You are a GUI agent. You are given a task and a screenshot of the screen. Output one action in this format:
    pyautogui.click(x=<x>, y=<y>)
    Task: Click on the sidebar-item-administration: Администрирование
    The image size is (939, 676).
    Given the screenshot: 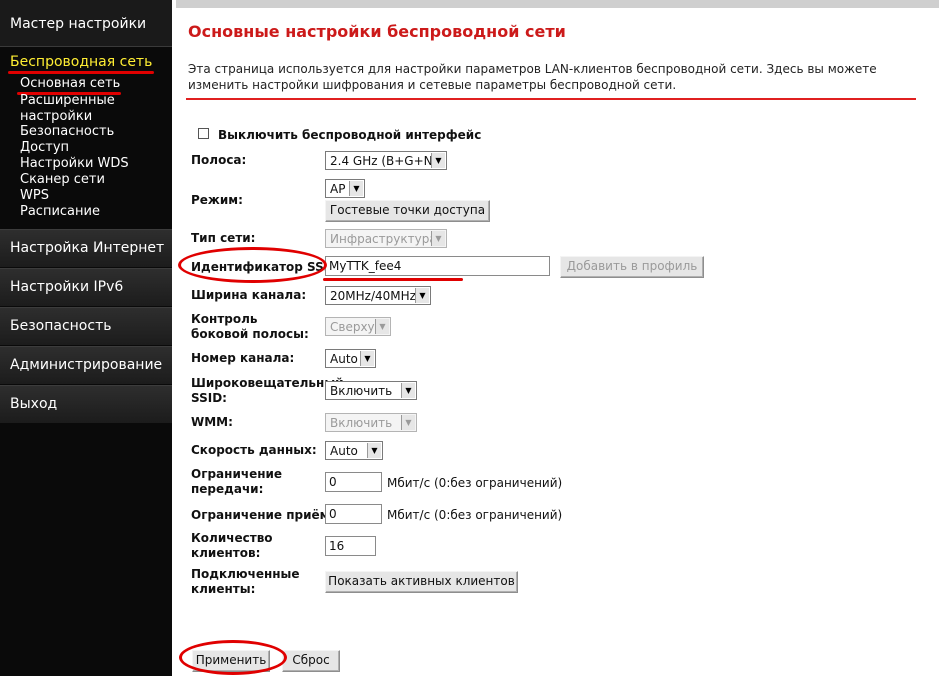 What is the action you would take?
    pyautogui.click(x=86, y=365)
    